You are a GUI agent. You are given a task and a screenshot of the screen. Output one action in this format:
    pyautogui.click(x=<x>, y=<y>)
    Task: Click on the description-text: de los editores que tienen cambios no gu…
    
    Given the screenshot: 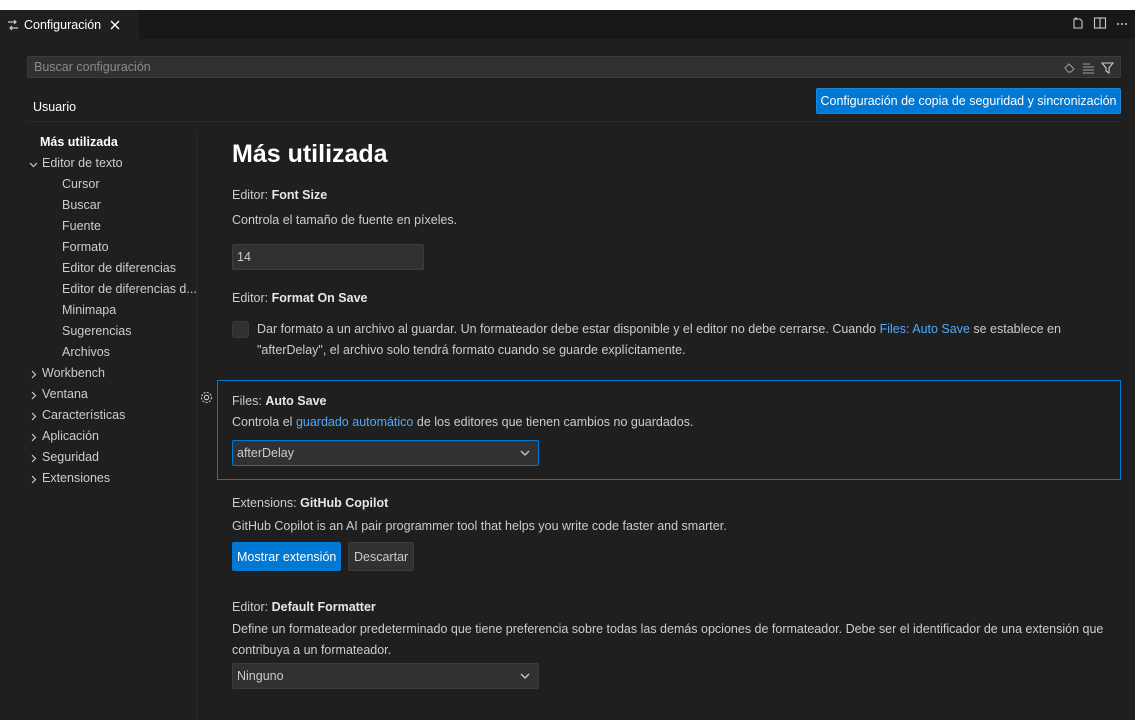 What is the action you would take?
    pyautogui.click(x=553, y=422)
    